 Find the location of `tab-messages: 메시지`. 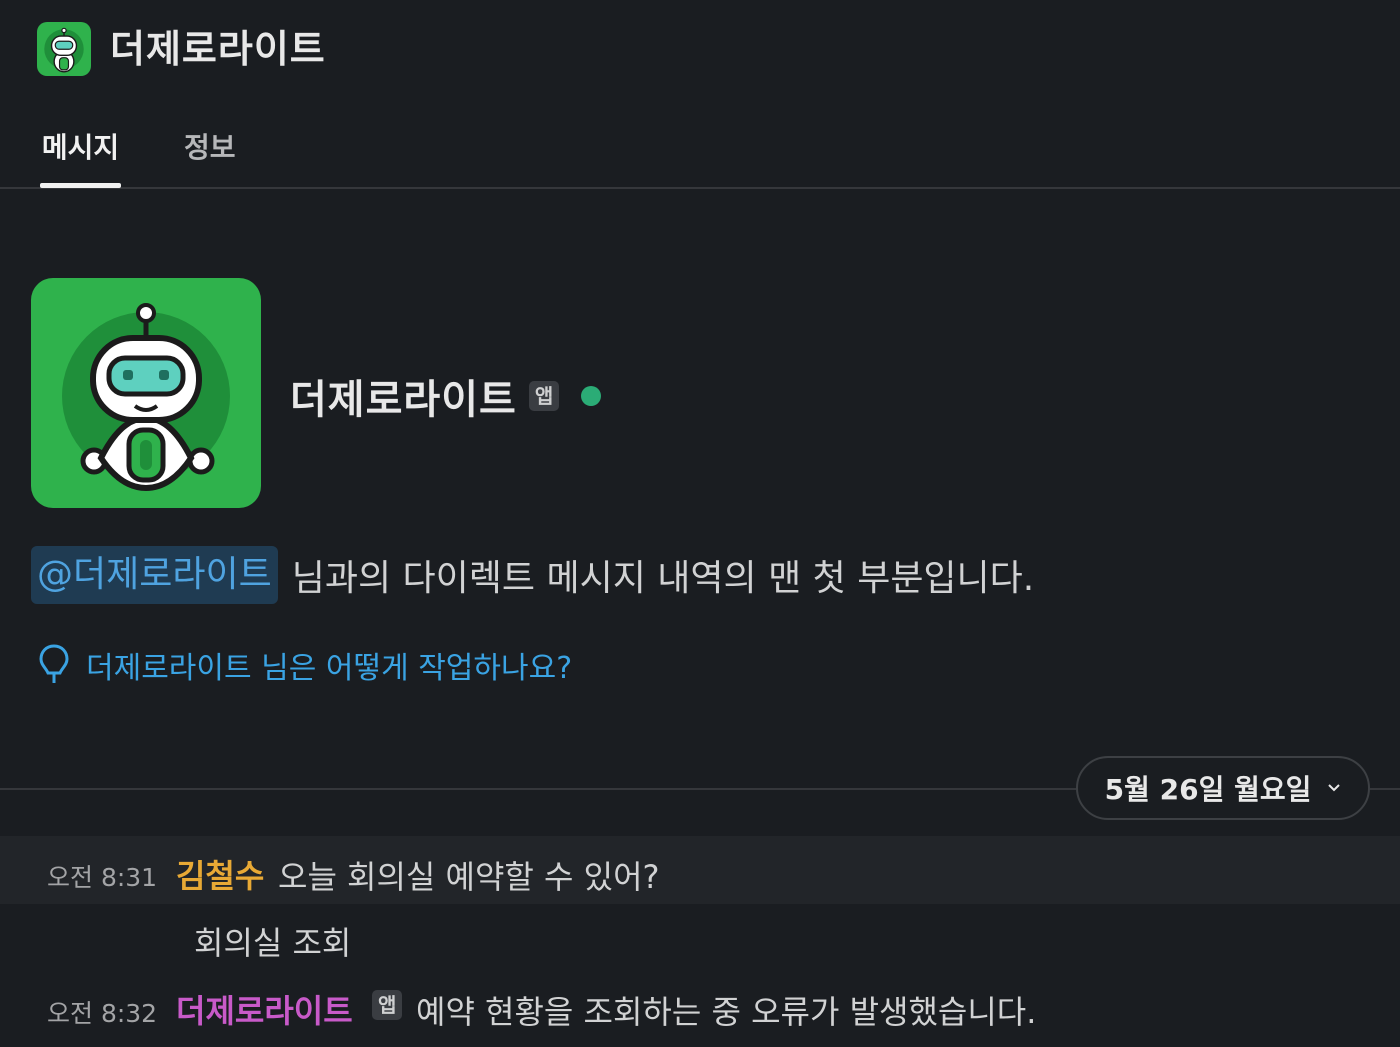

tab-messages: 메시지 is located at coordinates (80, 157).